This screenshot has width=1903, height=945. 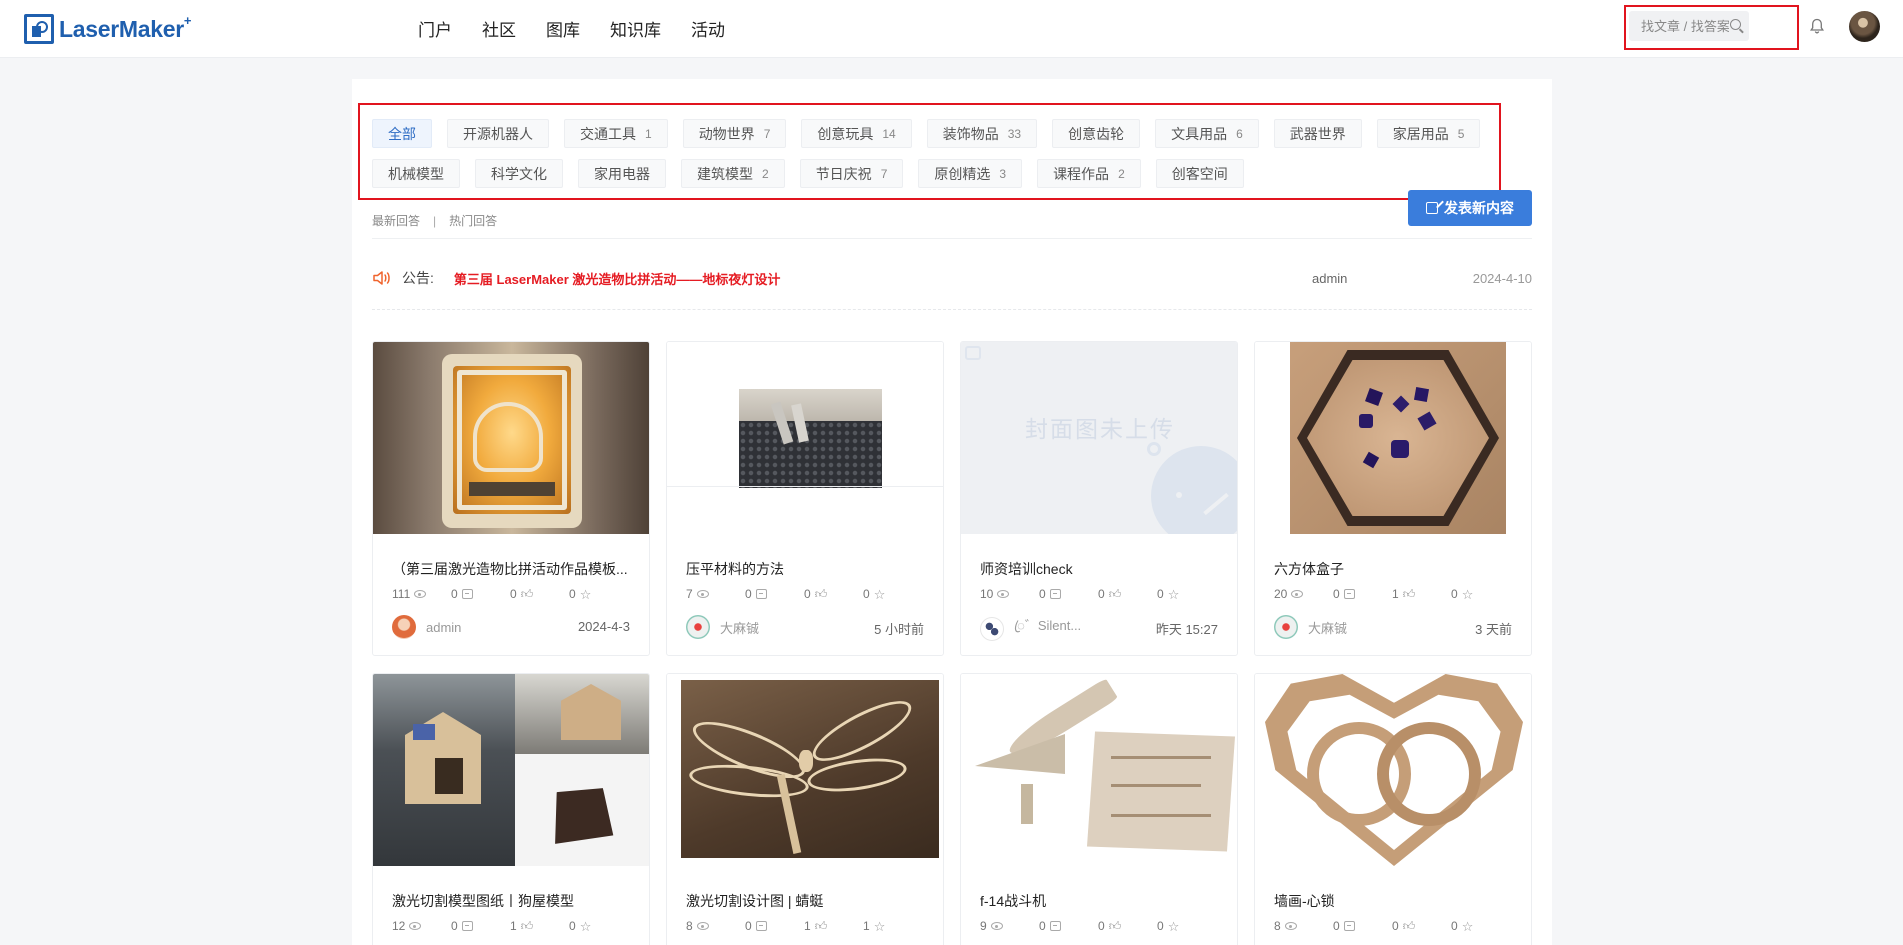 I want to click on card-title: 师资培训check, so click(x=1100, y=569).